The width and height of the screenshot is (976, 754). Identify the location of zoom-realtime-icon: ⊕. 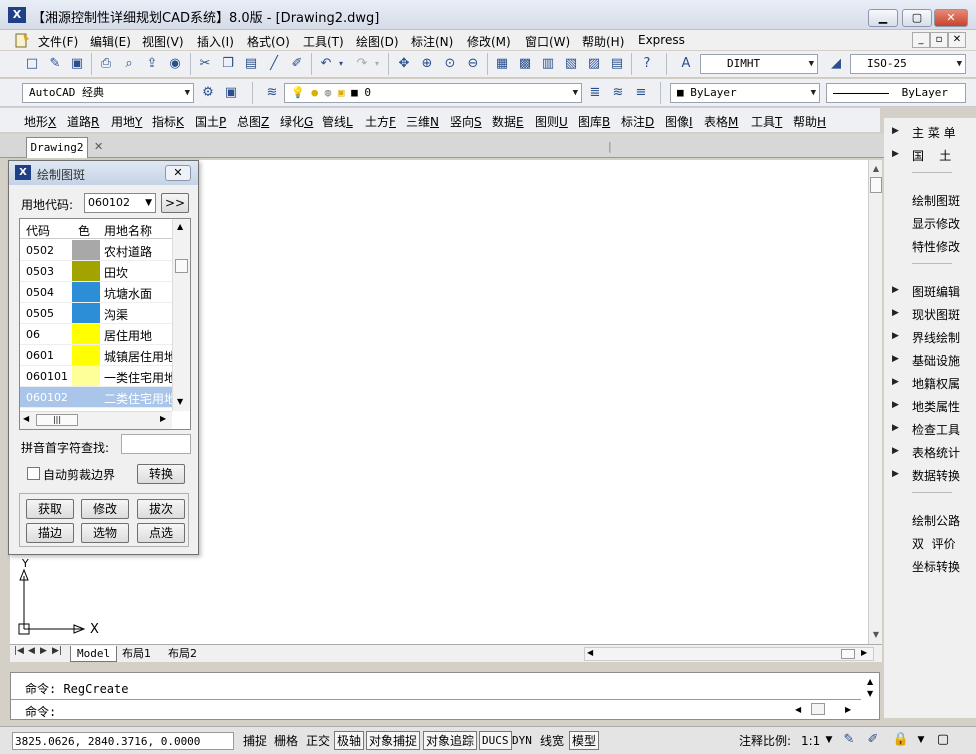
(427, 64).